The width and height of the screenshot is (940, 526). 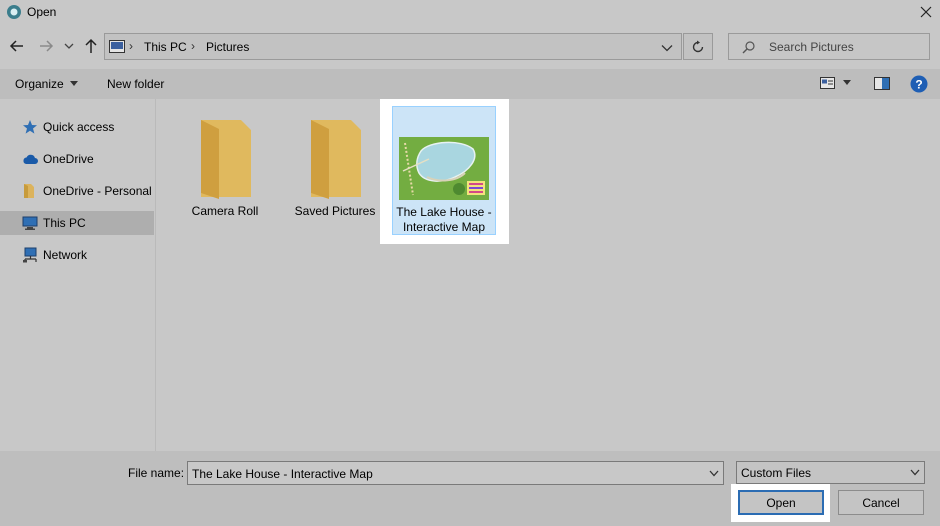 What do you see at coordinates (882, 83) in the screenshot?
I see `preview-pane-icon` at bounding box center [882, 83].